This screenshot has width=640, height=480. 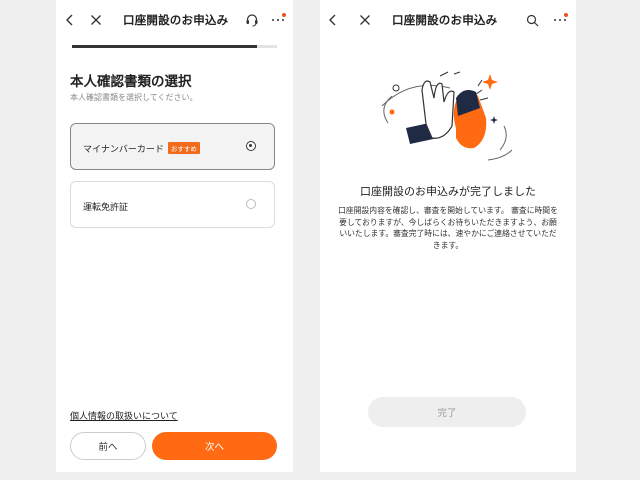 What do you see at coordinates (447, 412) in the screenshot?
I see `done-button: 完了` at bounding box center [447, 412].